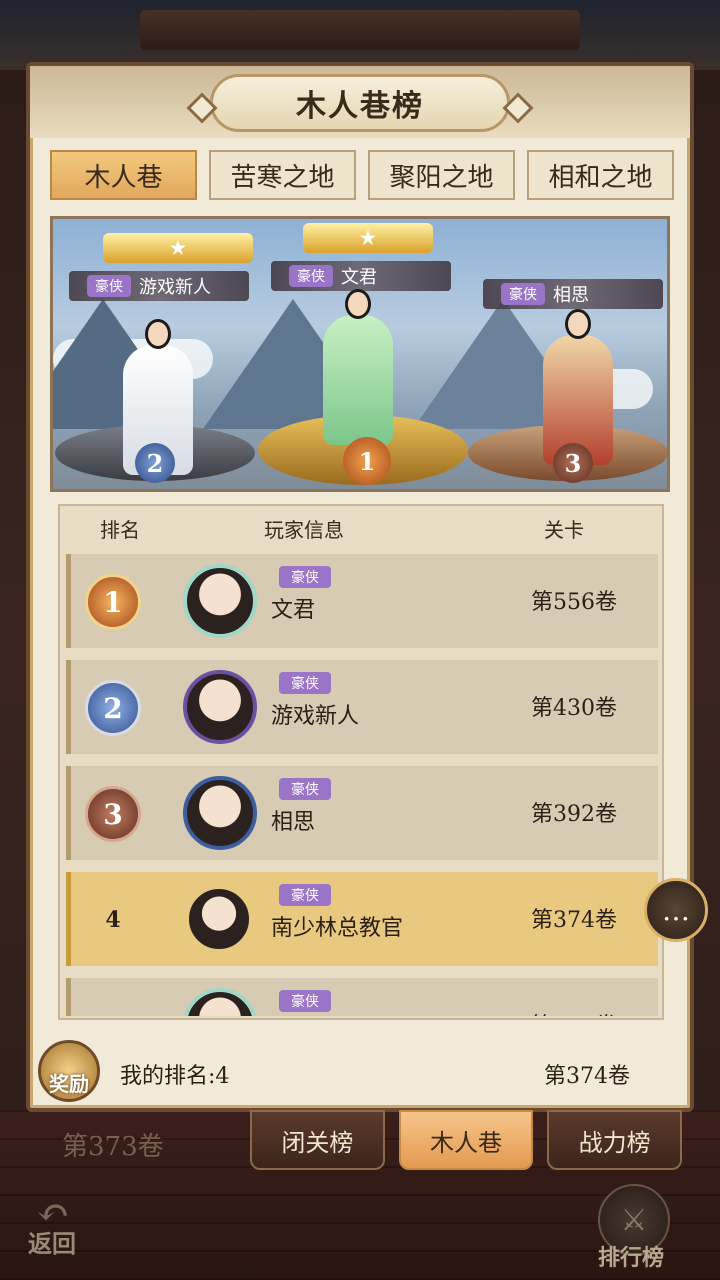  I want to click on my-rank-bar: 奖励 我的排名:4 第374卷, so click(360, 1071).